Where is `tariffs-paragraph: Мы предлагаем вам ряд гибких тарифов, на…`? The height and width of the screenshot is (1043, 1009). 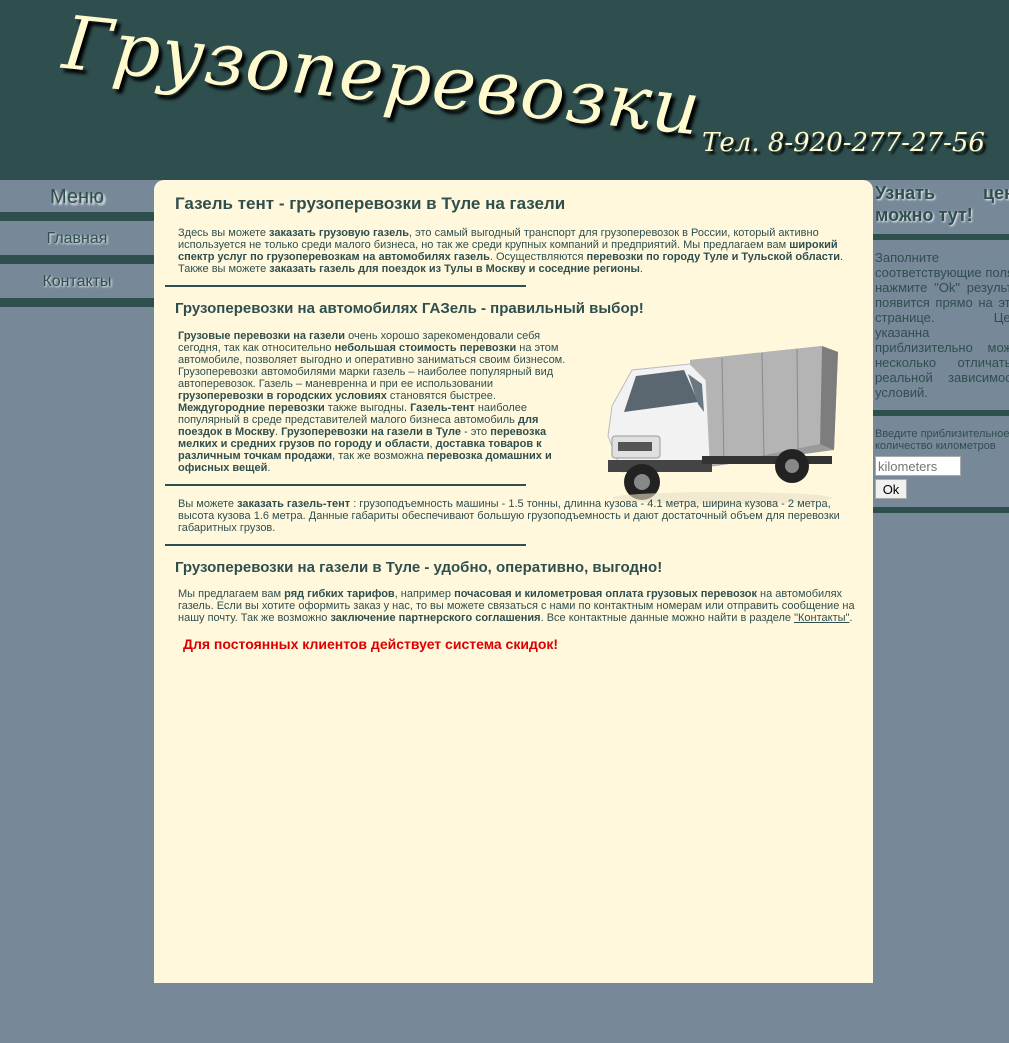 tariffs-paragraph: Мы предлагаем вам ряд гибких тарифов, на… is located at coordinates (516, 606).